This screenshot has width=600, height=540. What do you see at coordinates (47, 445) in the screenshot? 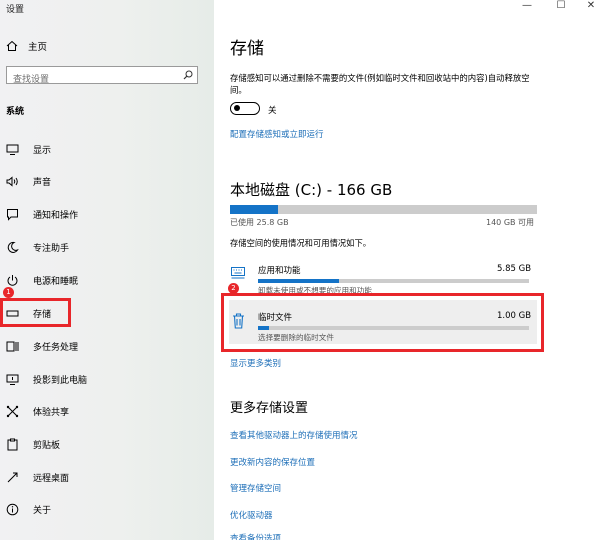
I see `sidebar-item-label: 剪贴板` at bounding box center [47, 445].